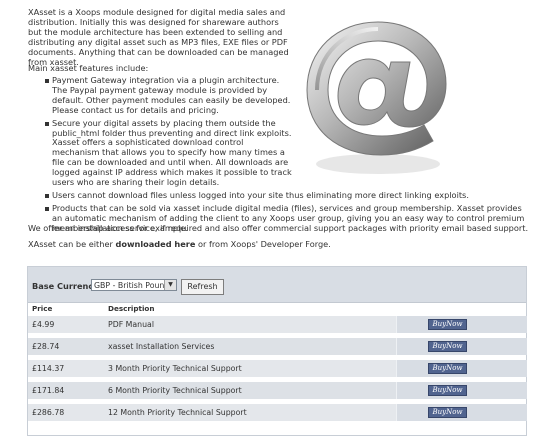  What do you see at coordinates (202, 287) in the screenshot?
I see `refresh-button: Refresh` at bounding box center [202, 287].